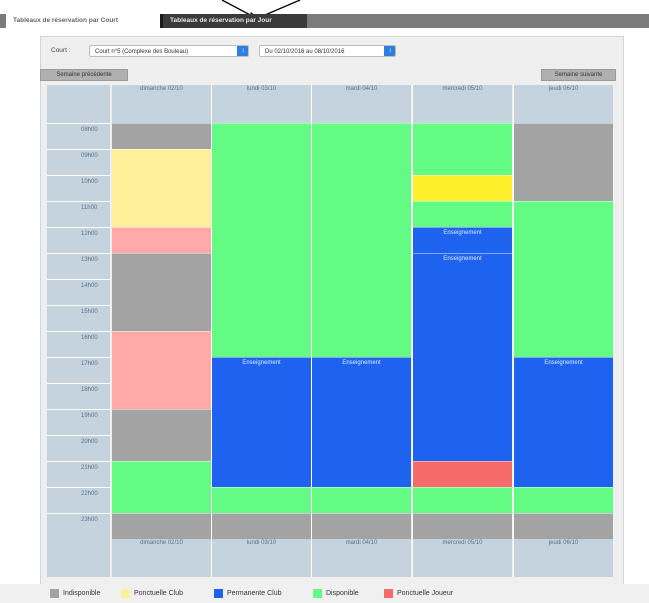  Describe the element at coordinates (342, 593) in the screenshot. I see `legend-label: Disponible` at that location.